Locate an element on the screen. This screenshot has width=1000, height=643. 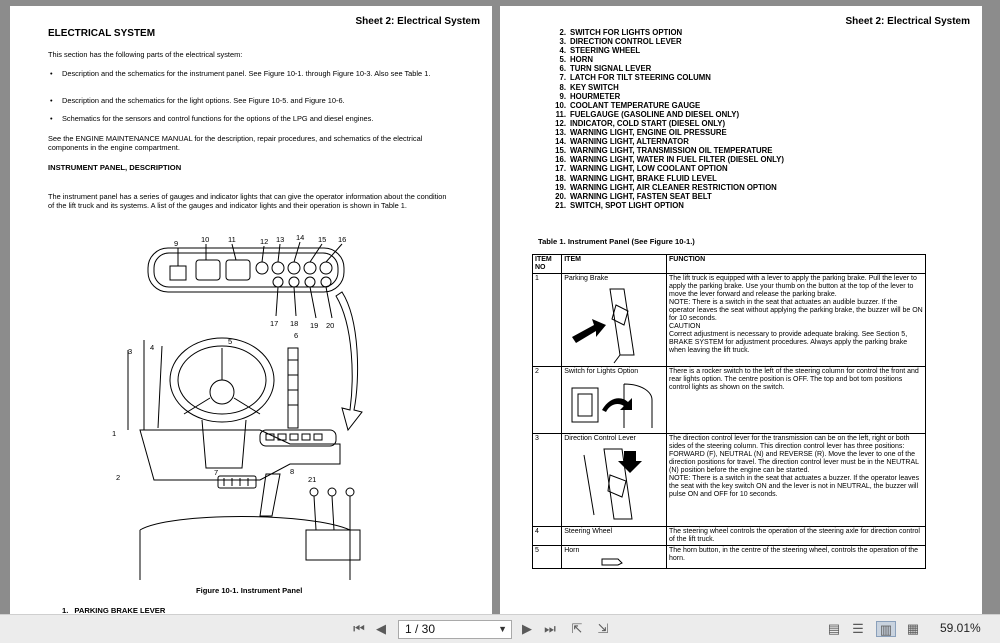
col-header-function: FUNCTION is located at coordinates (796, 264).